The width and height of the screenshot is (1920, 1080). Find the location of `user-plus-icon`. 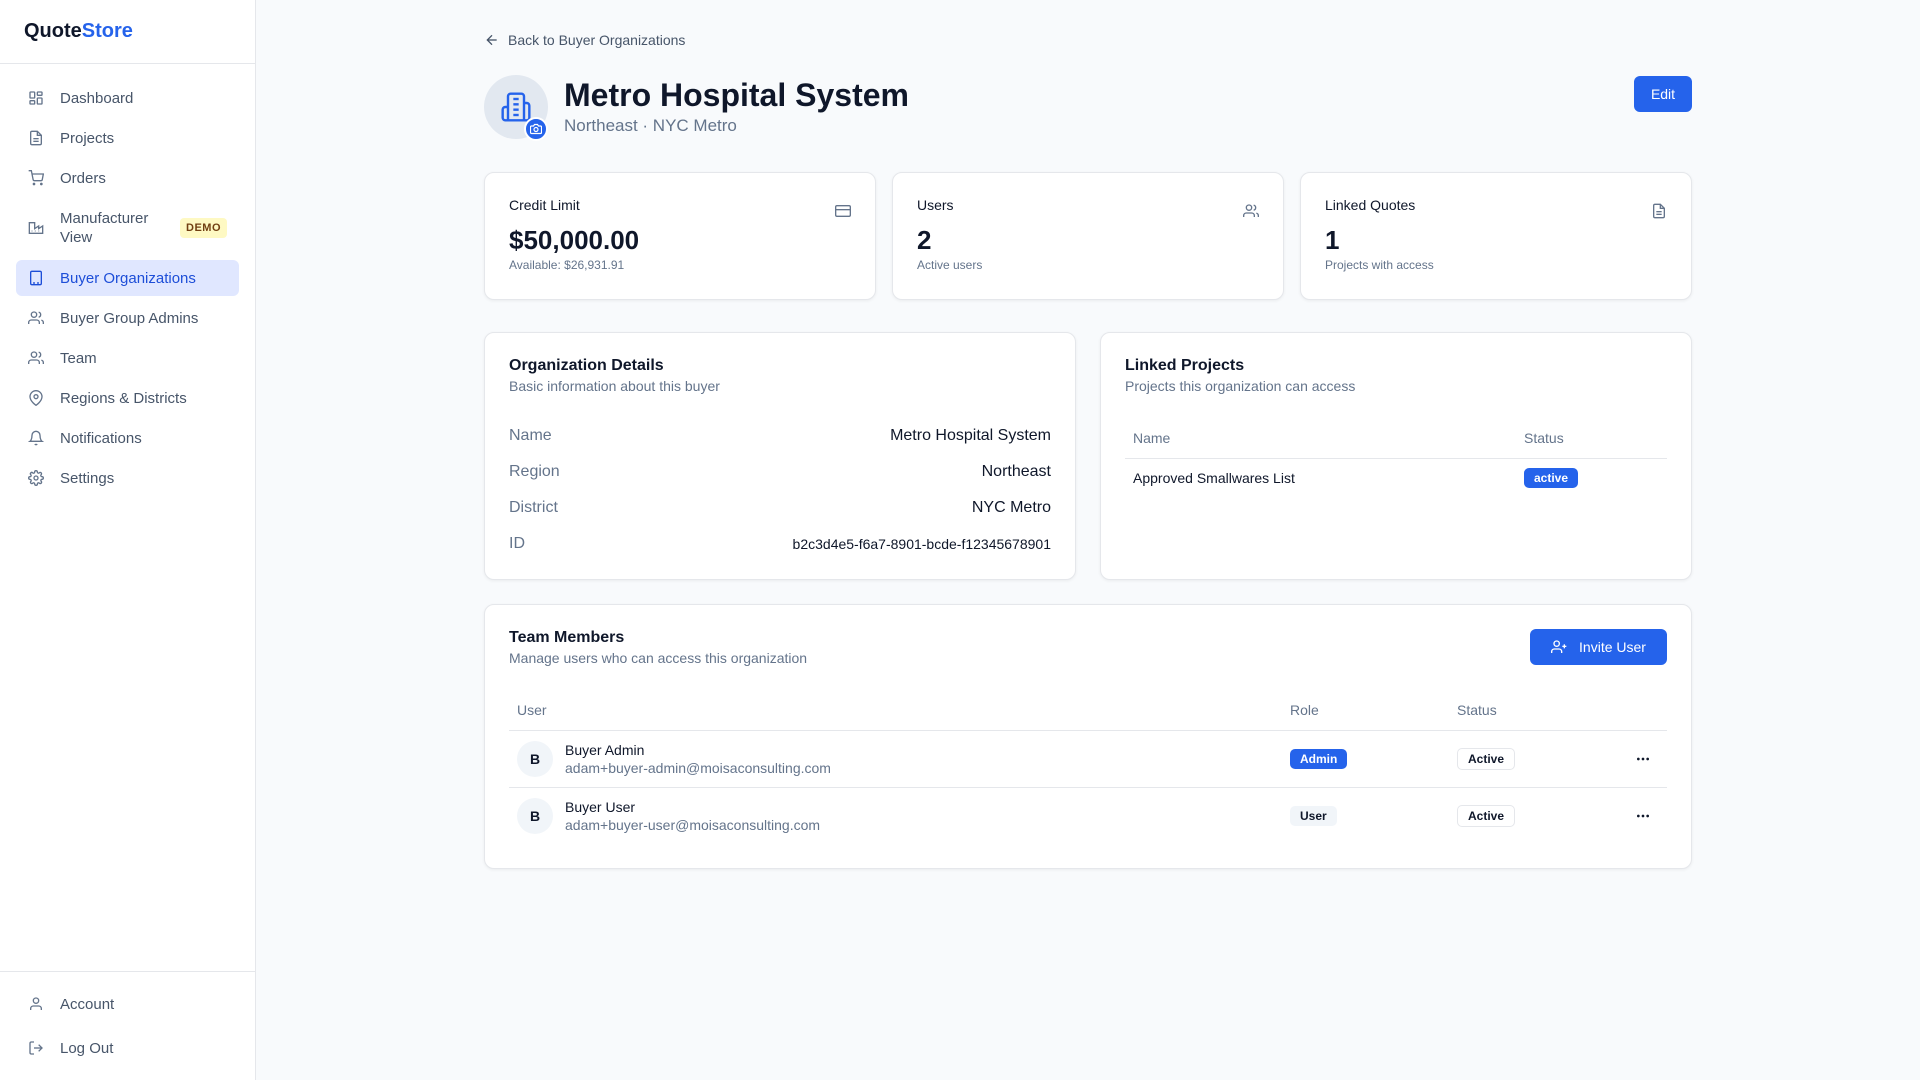

user-plus-icon is located at coordinates (1559, 646).